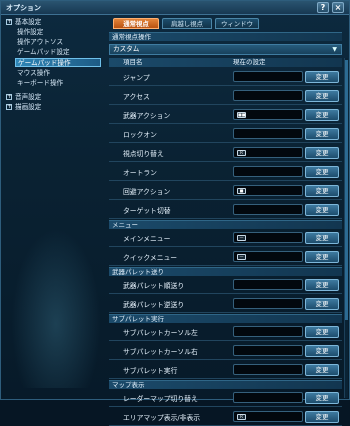 This screenshot has height=426, width=350. What do you see at coordinates (23, 8) in the screenshot?
I see `window-title: オプション` at bounding box center [23, 8].